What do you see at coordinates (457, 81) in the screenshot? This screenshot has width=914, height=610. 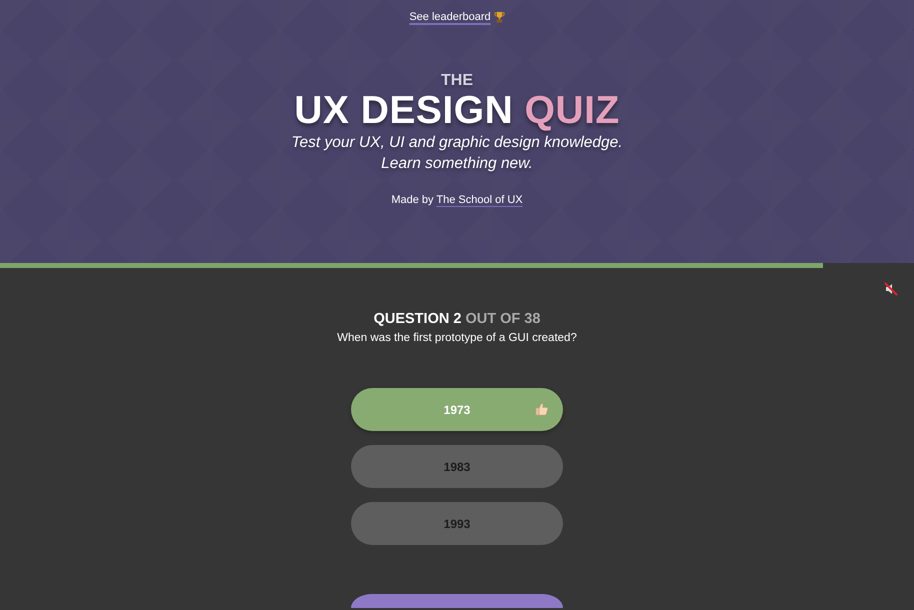 I see `title-prefix: THE` at bounding box center [457, 81].